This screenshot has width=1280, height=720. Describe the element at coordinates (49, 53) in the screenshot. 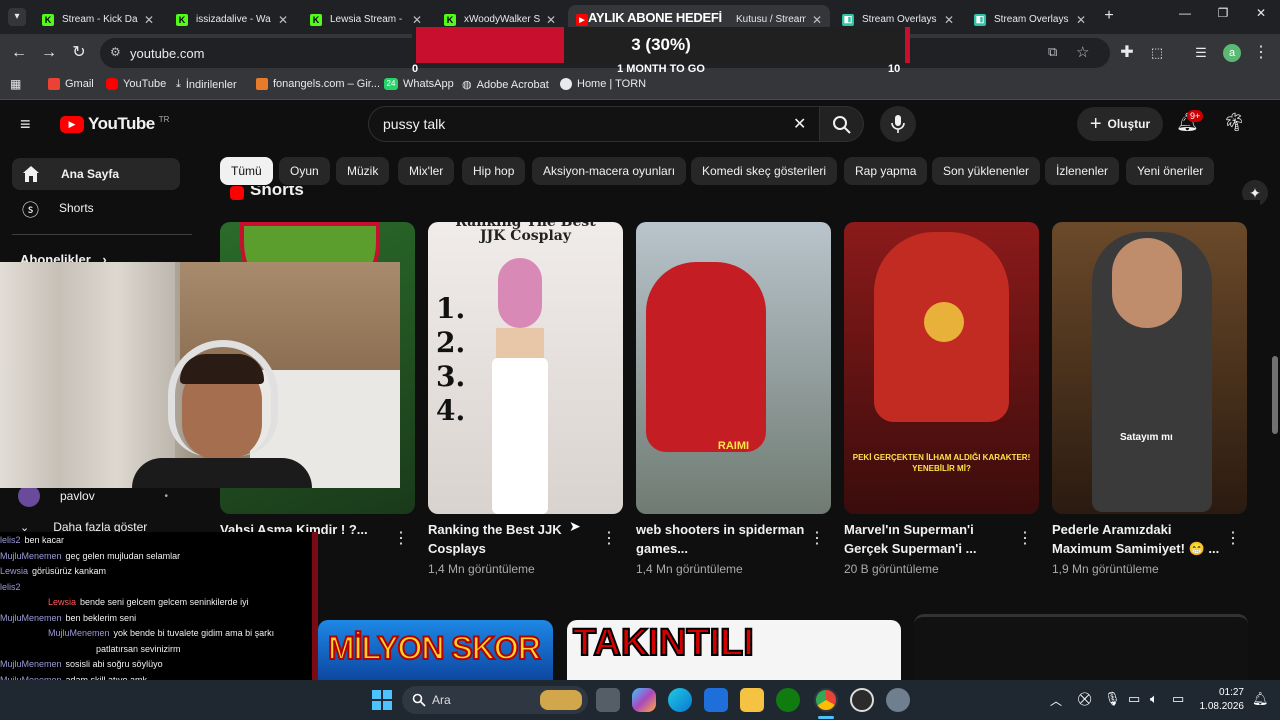

I see `forward-arrow-icon: →` at that location.